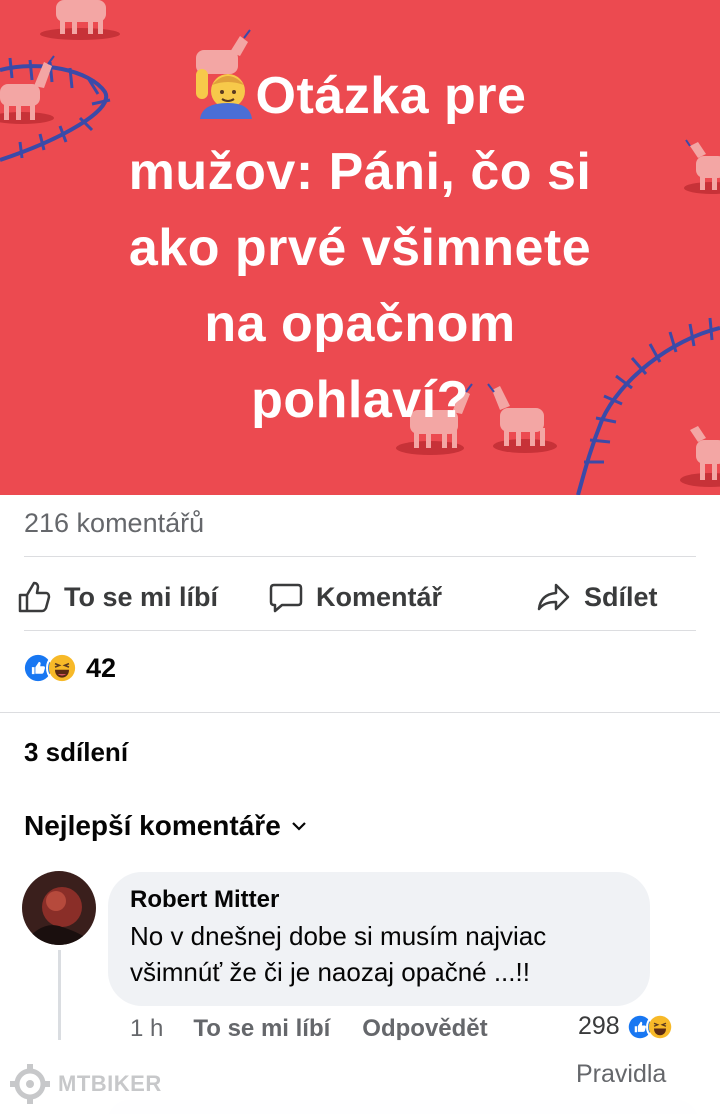 The height and width of the screenshot is (1114, 720). What do you see at coordinates (599, 1026) in the screenshot?
I see `comment-reaction-count: 298` at bounding box center [599, 1026].